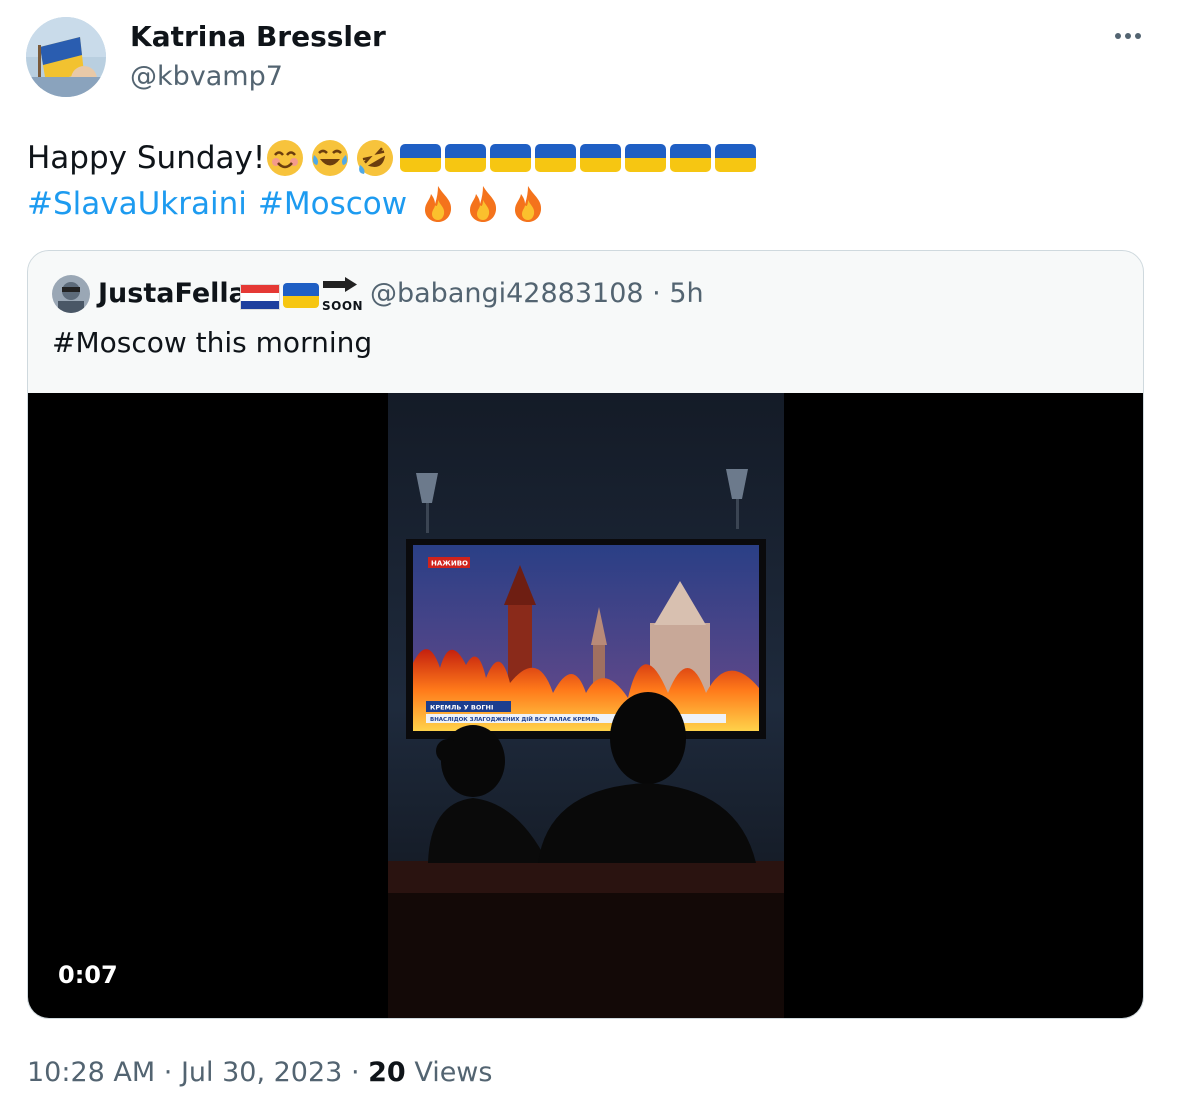 The width and height of the screenshot is (1200, 1103). What do you see at coordinates (387, 1072) in the screenshot?
I see `views-count: 20` at bounding box center [387, 1072].